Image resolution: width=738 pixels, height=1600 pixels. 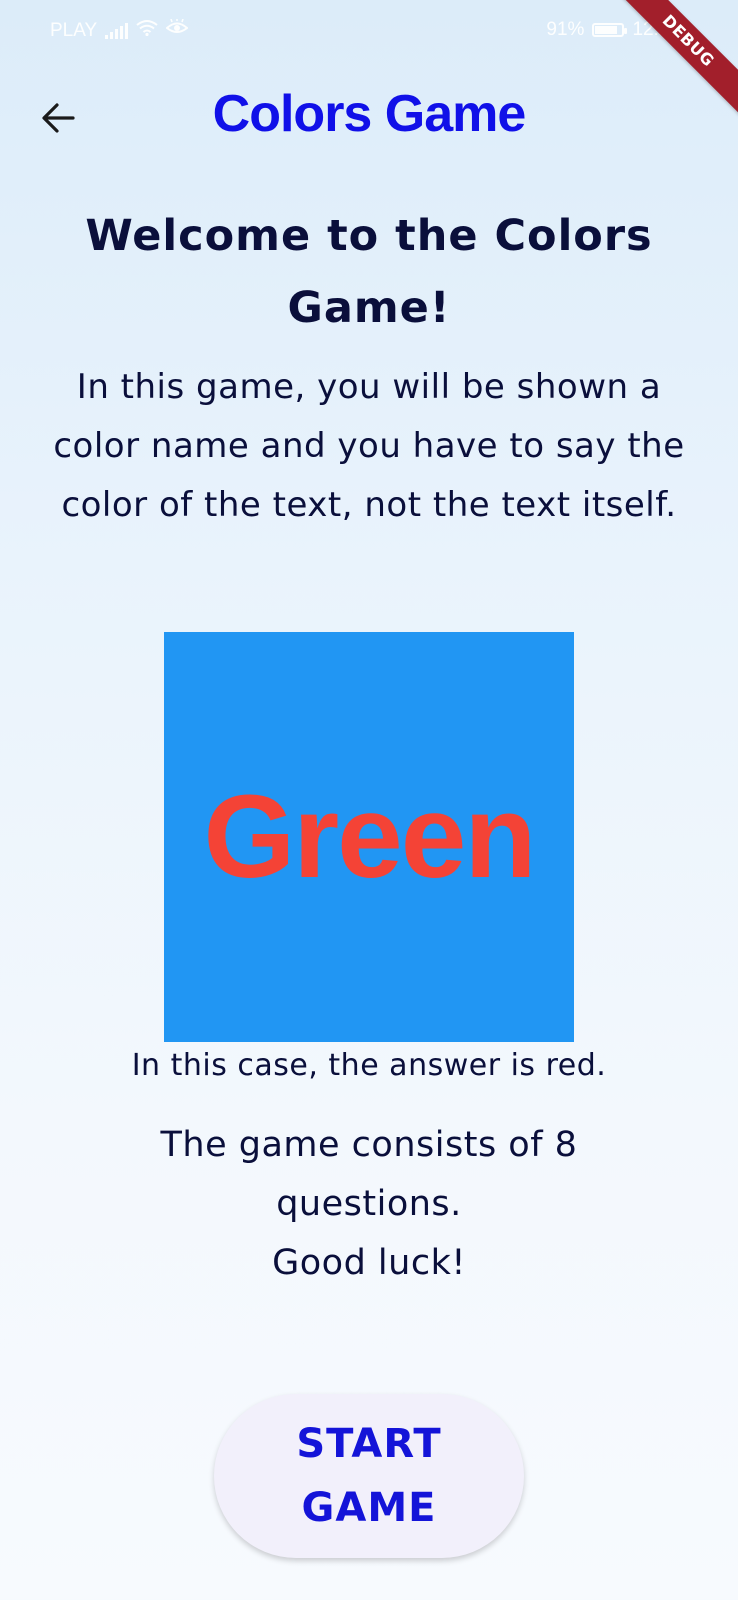 I want to click on status-bar: PLAY 91% 12:2, so click(x=369, y=31).